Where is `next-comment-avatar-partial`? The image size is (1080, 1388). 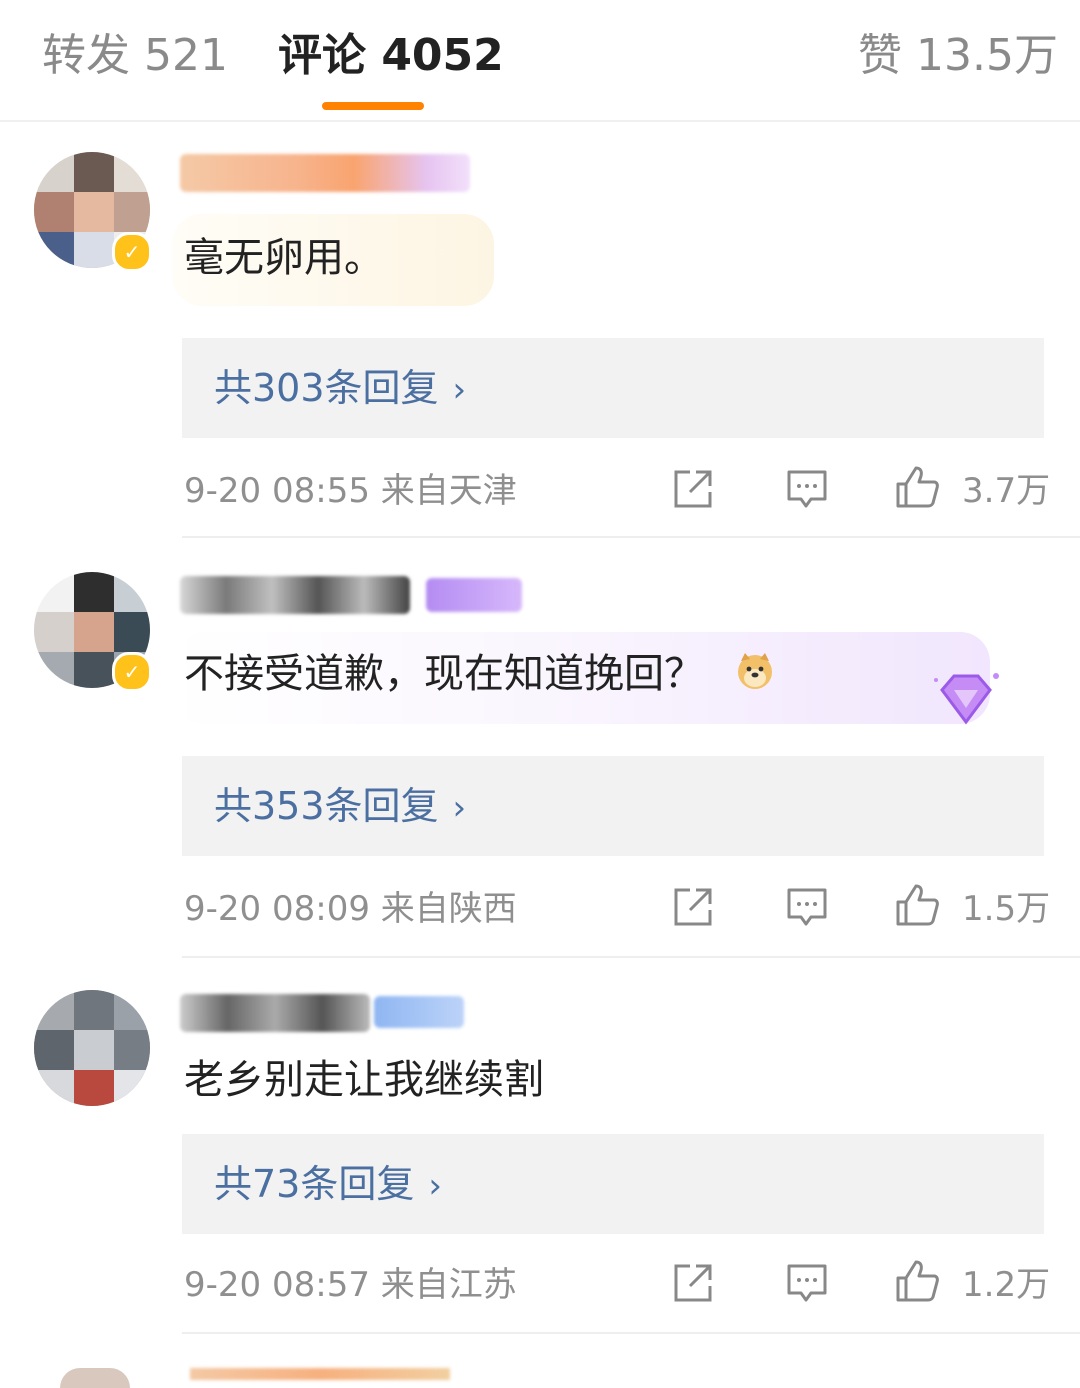
next-comment-avatar-partial is located at coordinates (95, 1378).